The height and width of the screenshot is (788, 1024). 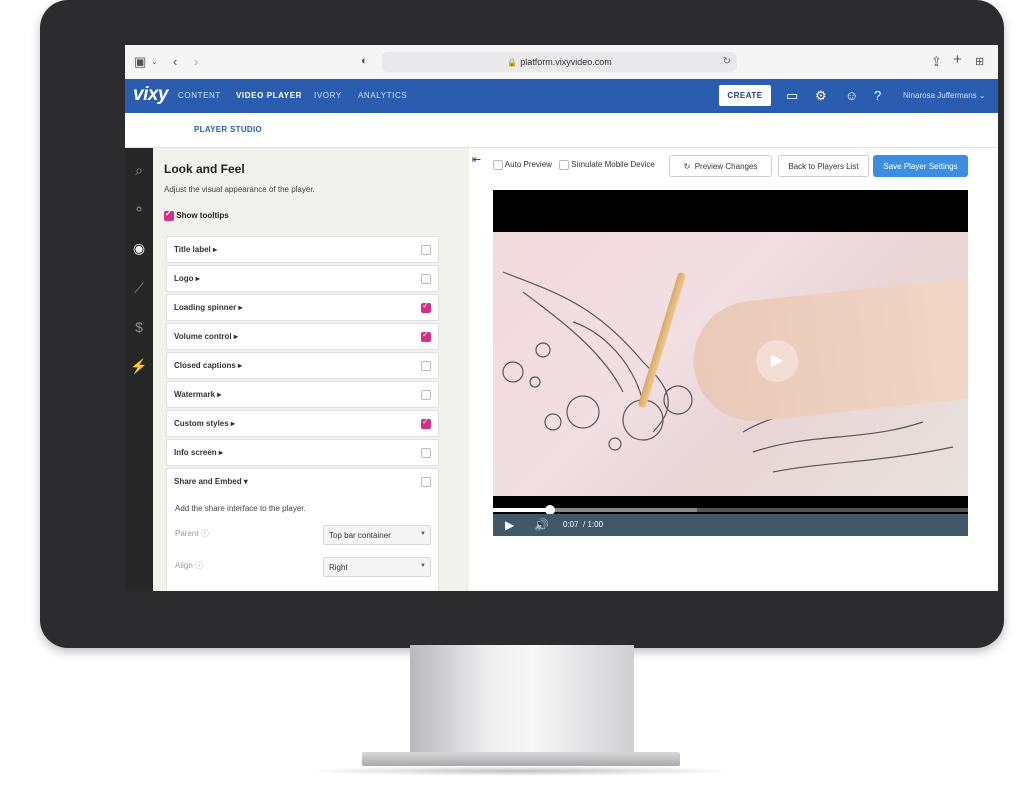 What do you see at coordinates (593, 524) in the screenshot?
I see `duration: / 1:00` at bounding box center [593, 524].